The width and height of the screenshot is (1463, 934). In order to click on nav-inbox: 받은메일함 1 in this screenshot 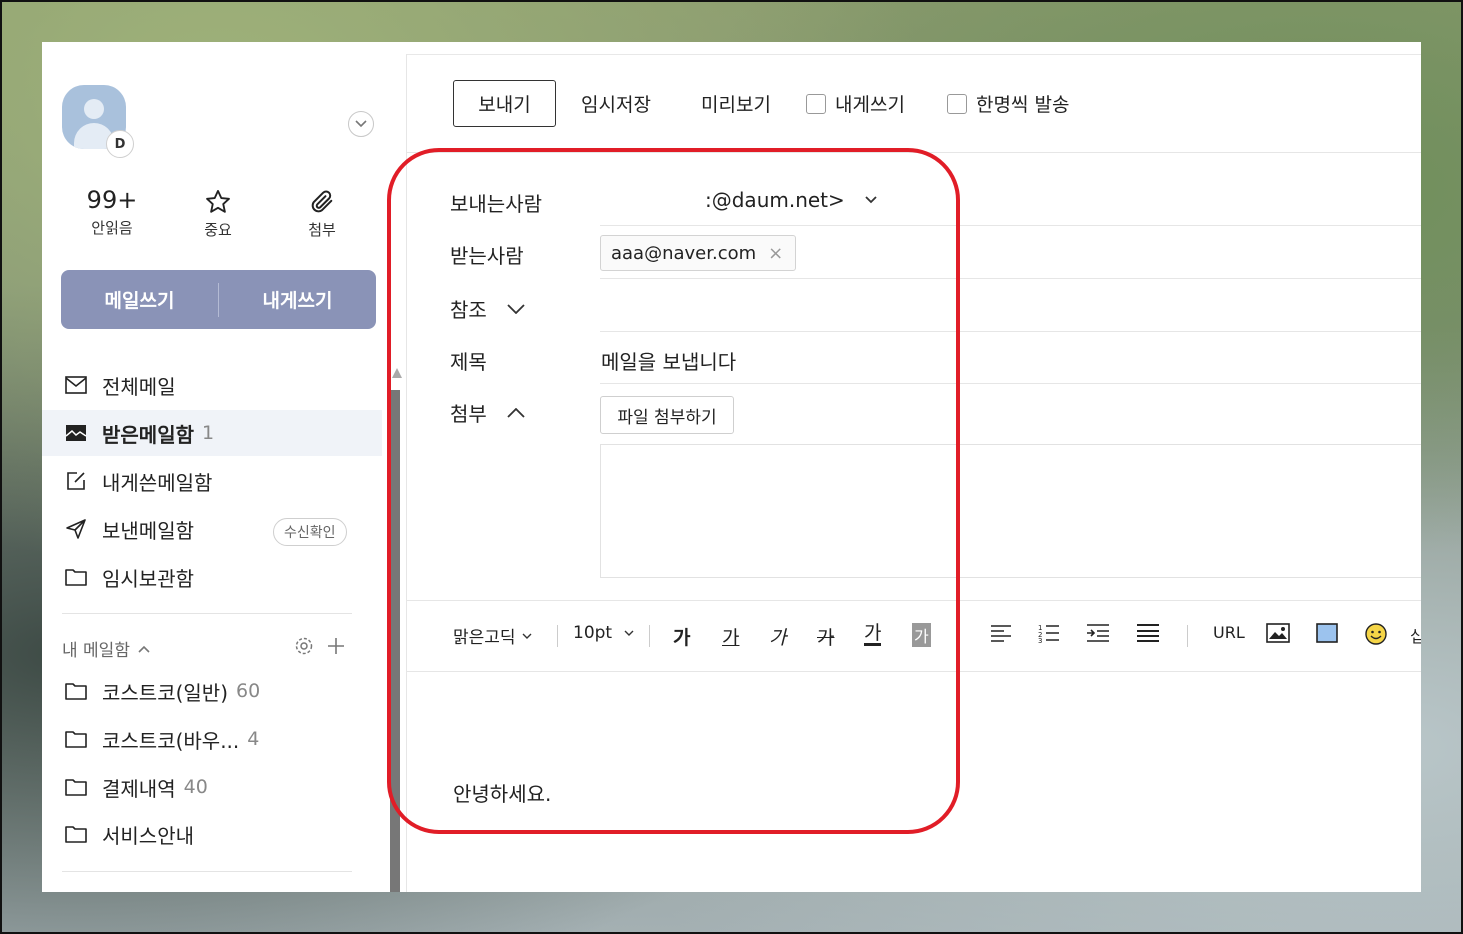, I will do `click(212, 433)`.